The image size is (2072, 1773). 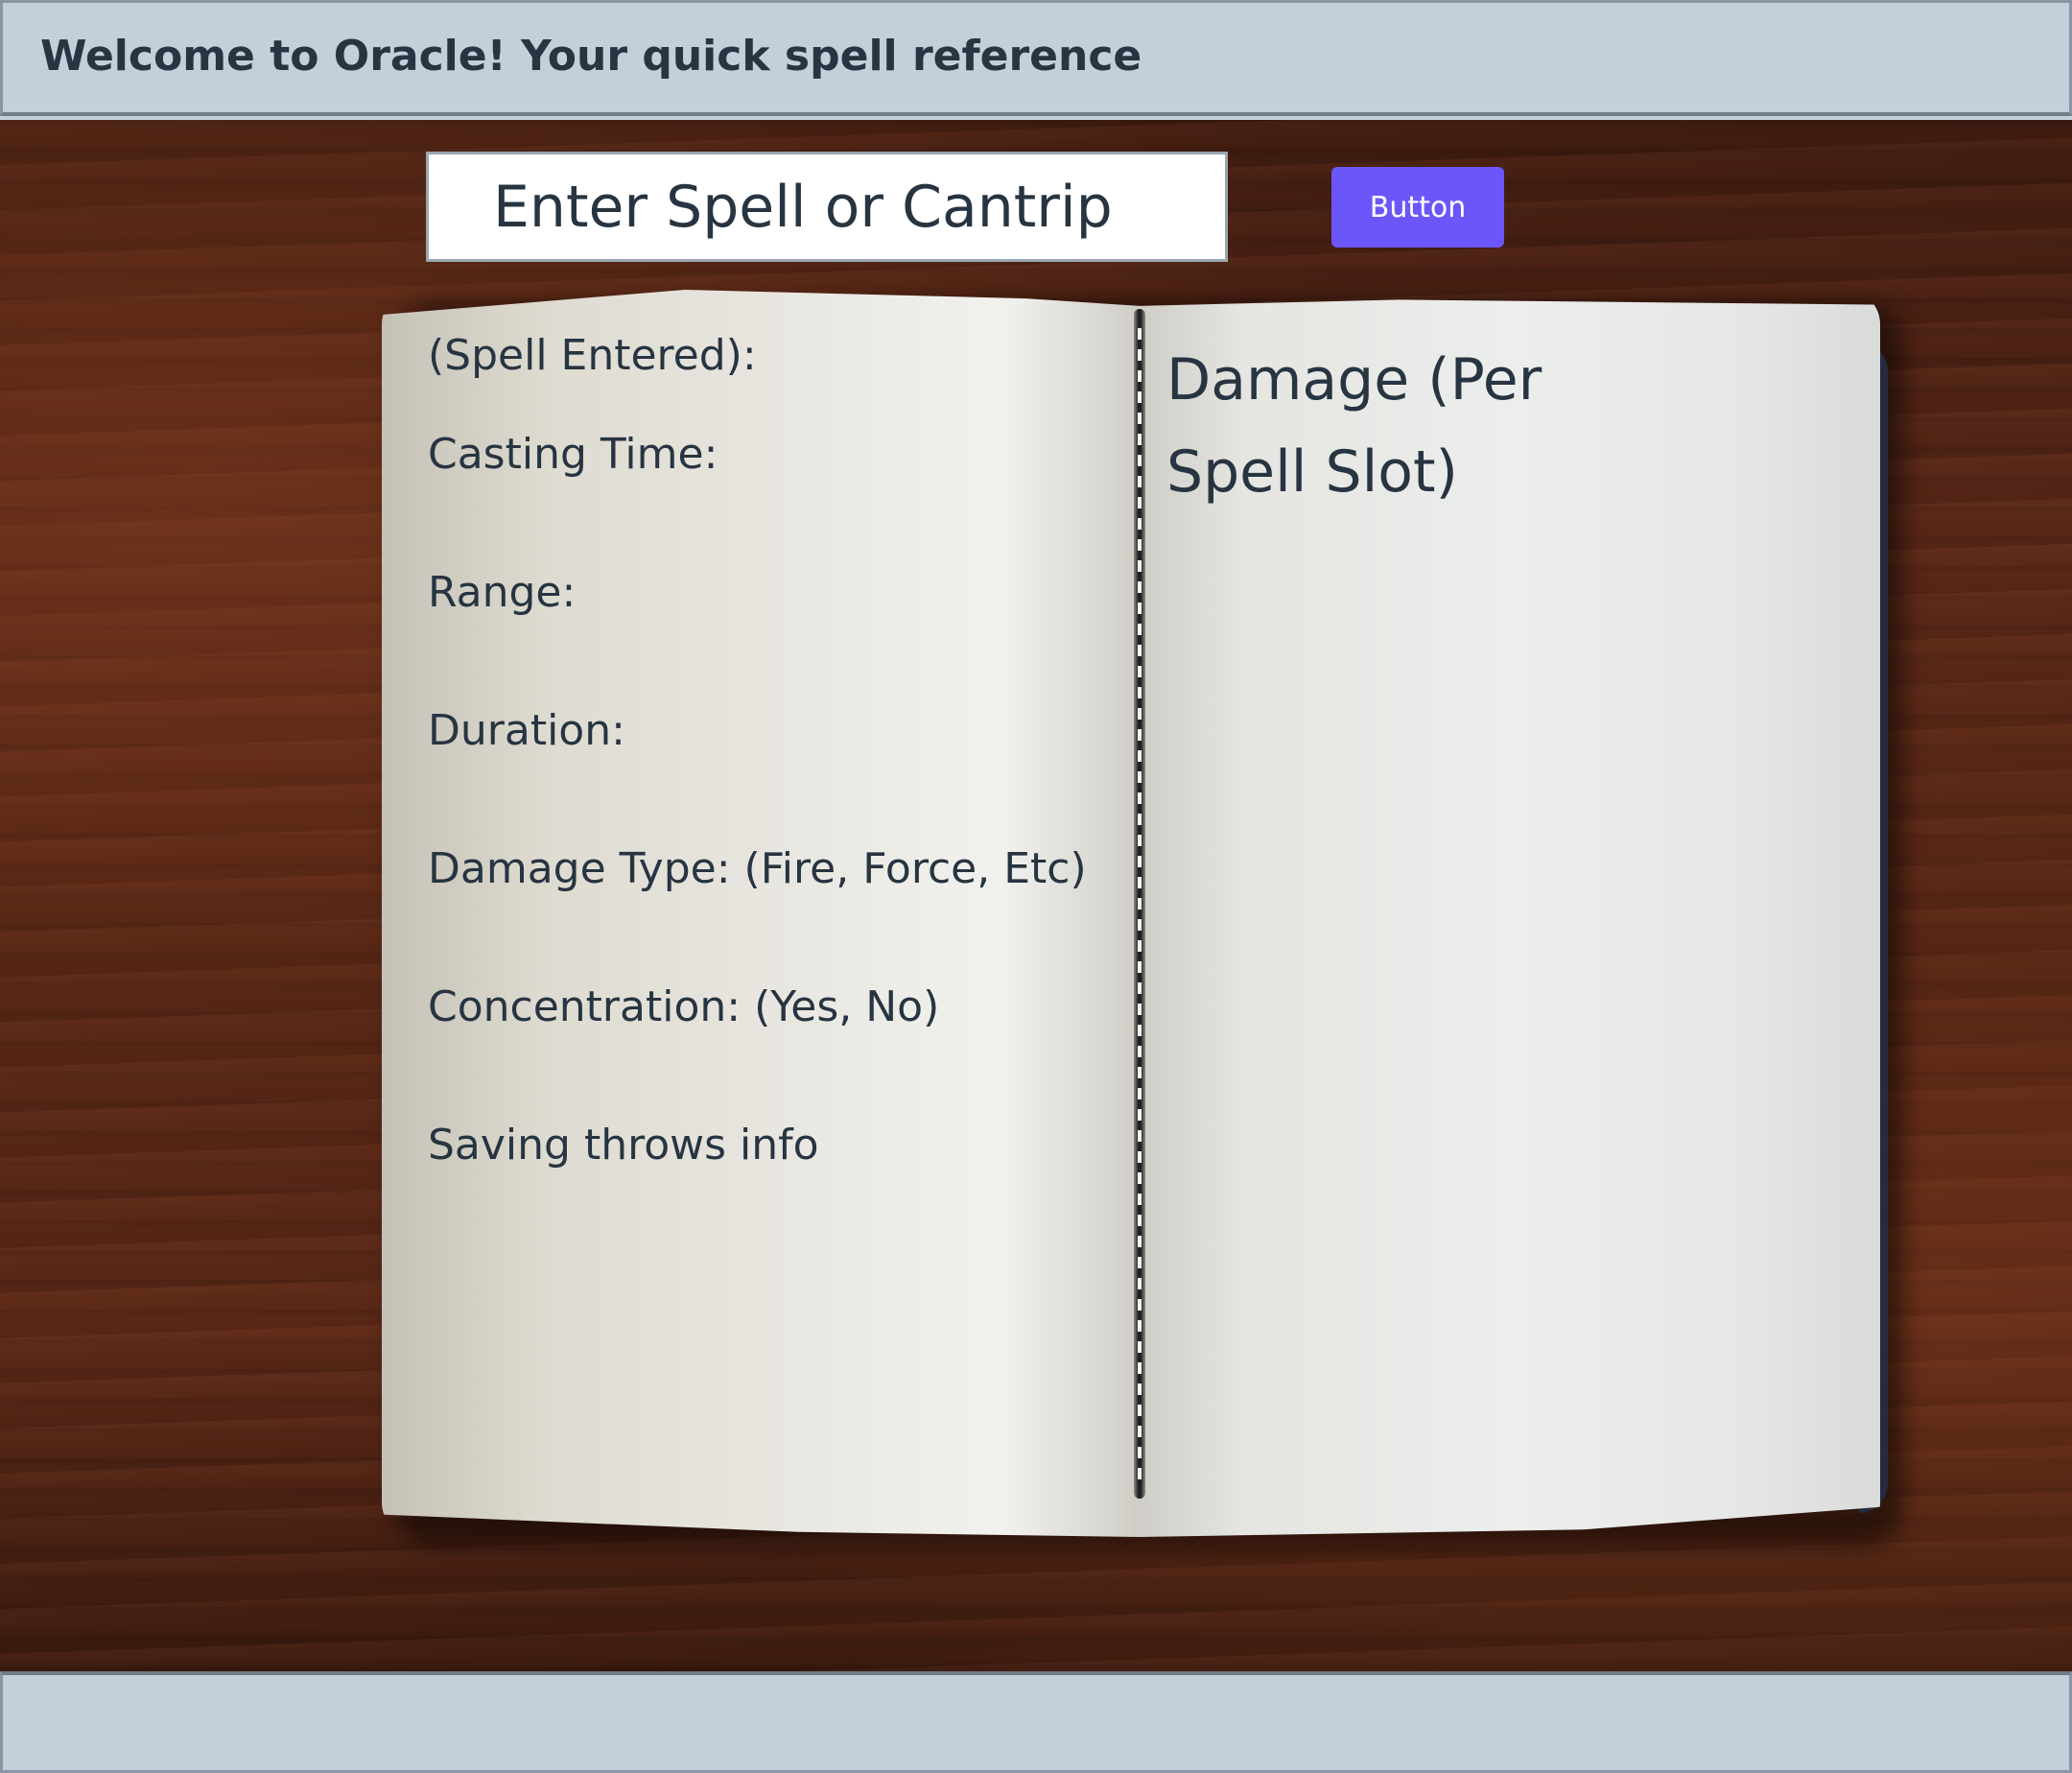 What do you see at coordinates (1036, 1722) in the screenshot?
I see `footer-bar` at bounding box center [1036, 1722].